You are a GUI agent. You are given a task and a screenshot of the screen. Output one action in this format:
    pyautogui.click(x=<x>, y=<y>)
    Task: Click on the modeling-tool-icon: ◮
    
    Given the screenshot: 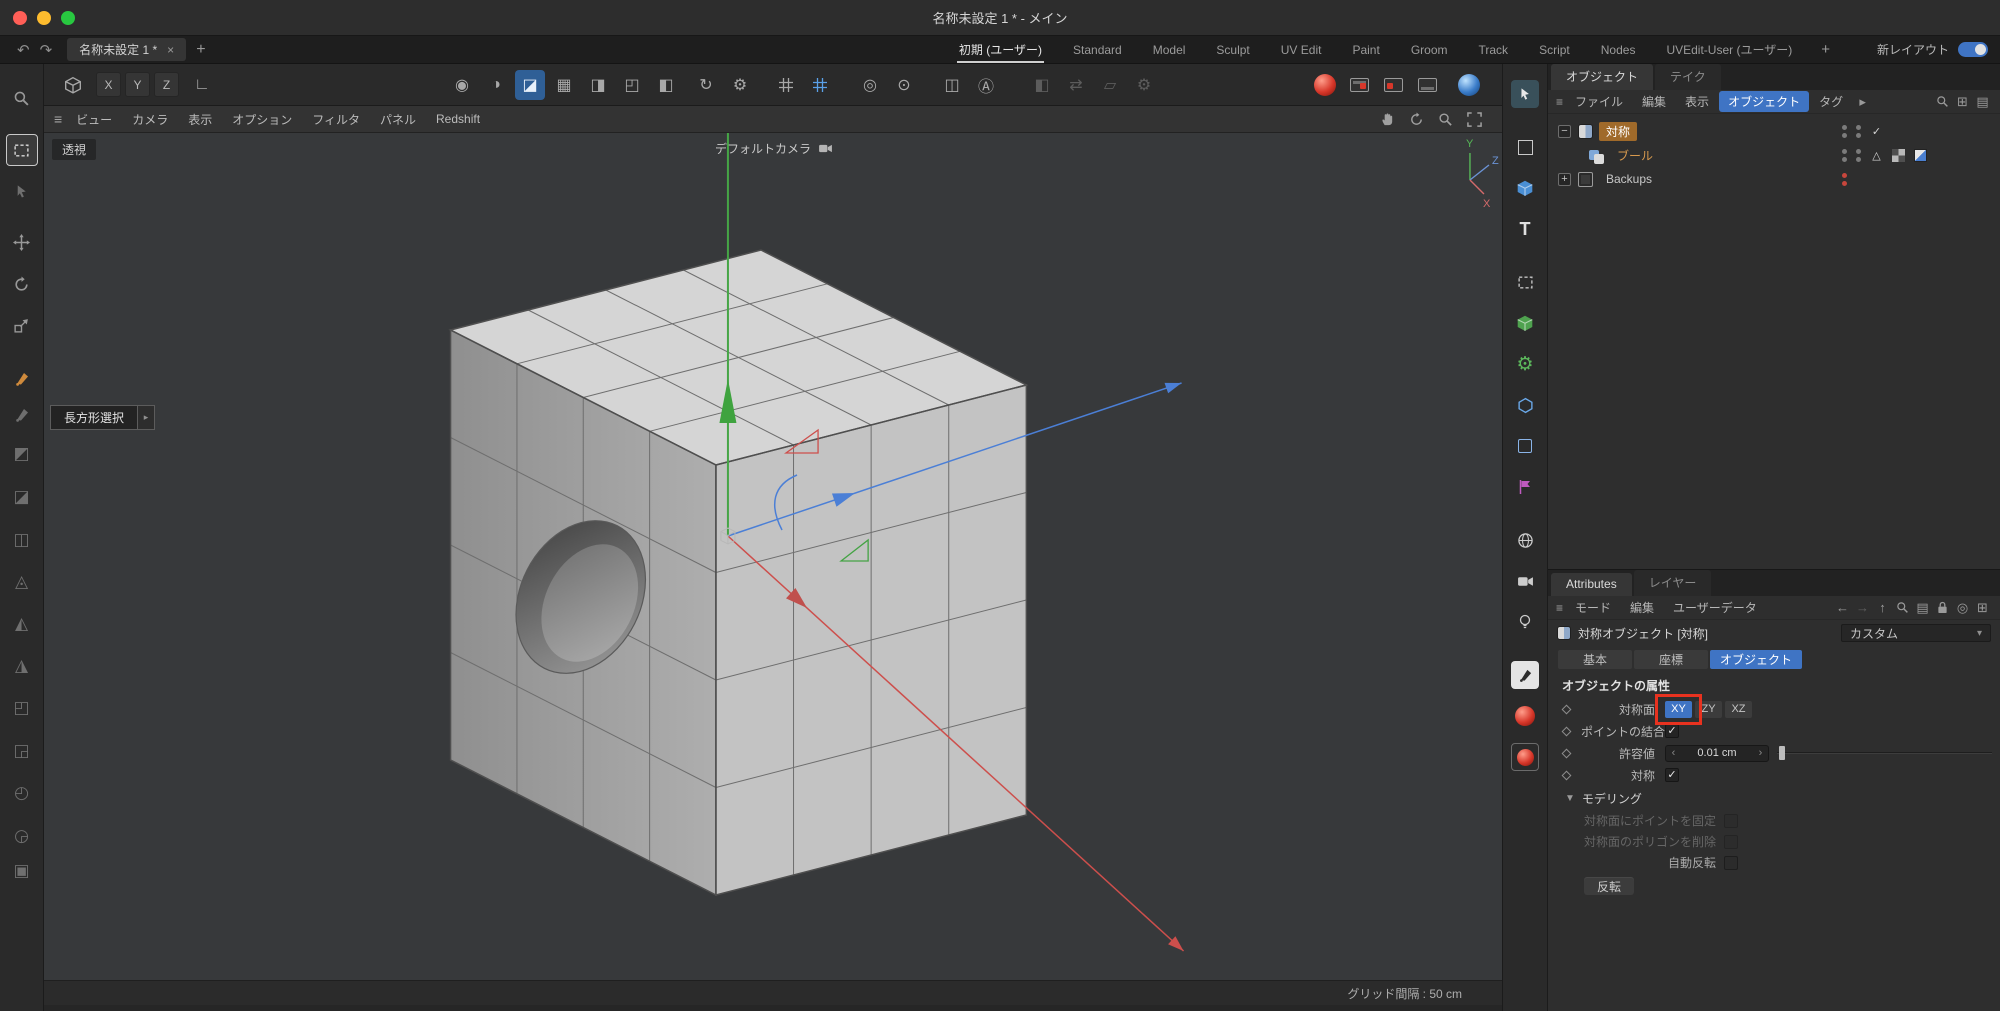 What is the action you would take?
    pyautogui.click(x=22, y=666)
    